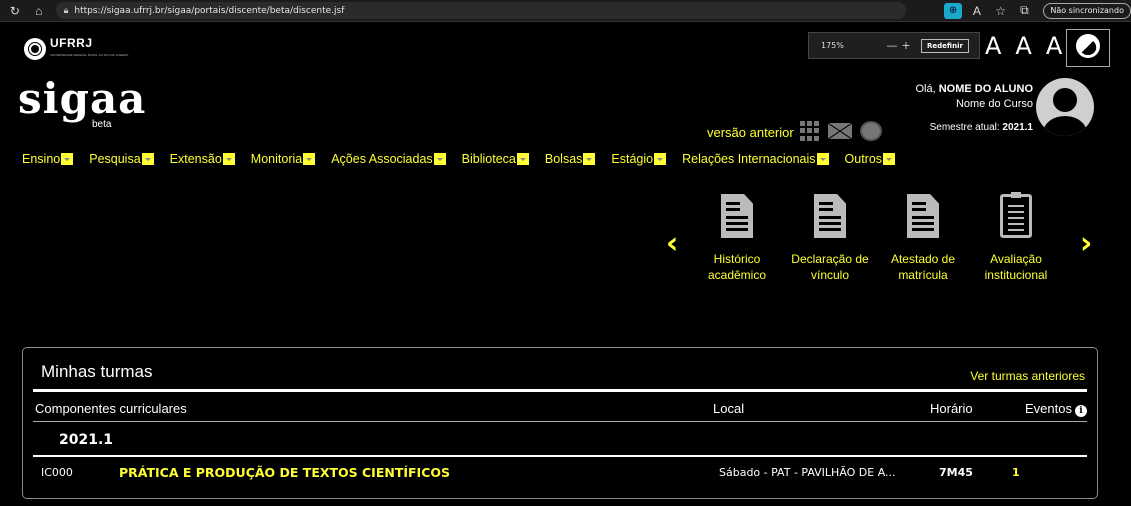  I want to click on class-code: IC000, so click(57, 472).